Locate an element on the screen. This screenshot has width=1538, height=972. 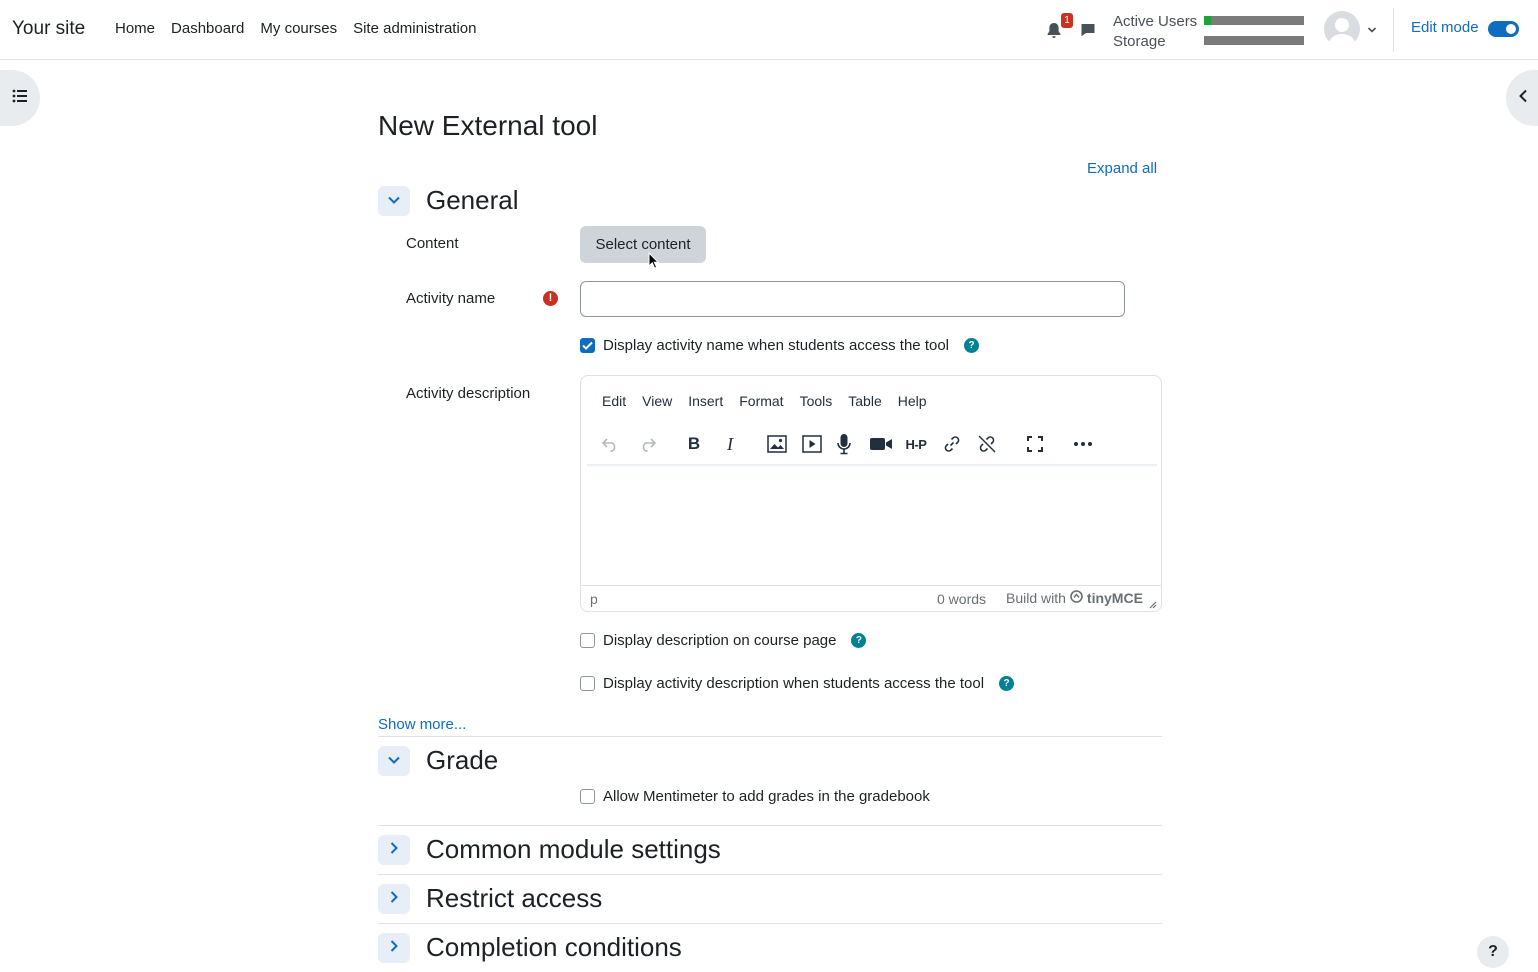
more-options-icon is located at coordinates (1083, 444).